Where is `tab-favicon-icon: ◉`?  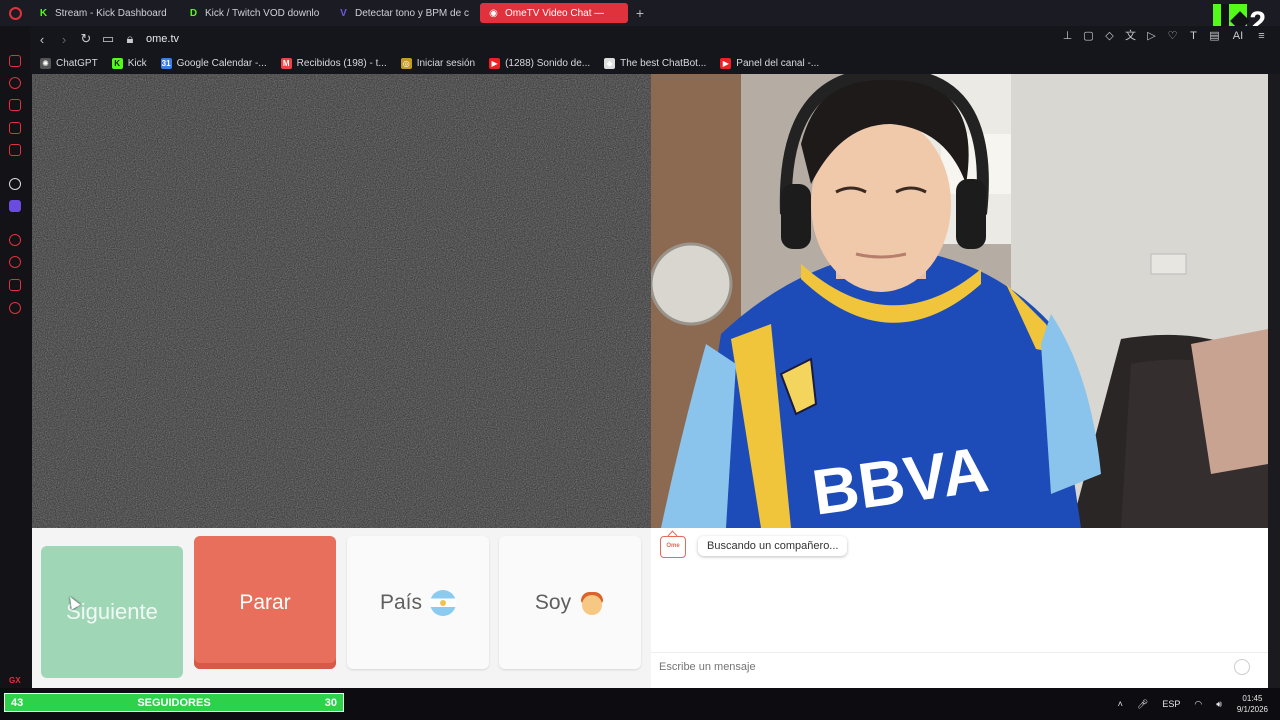 tab-favicon-icon: ◉ is located at coordinates (493, 13).